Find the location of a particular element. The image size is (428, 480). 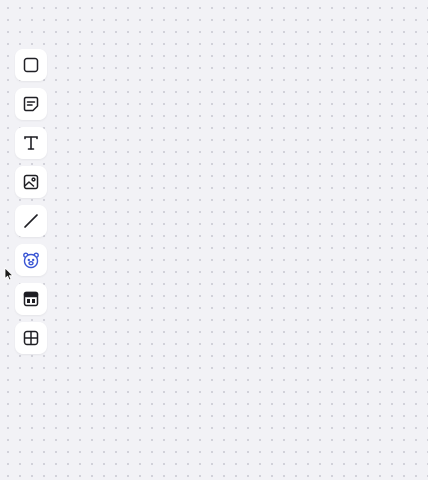

square-icon is located at coordinates (31, 65).